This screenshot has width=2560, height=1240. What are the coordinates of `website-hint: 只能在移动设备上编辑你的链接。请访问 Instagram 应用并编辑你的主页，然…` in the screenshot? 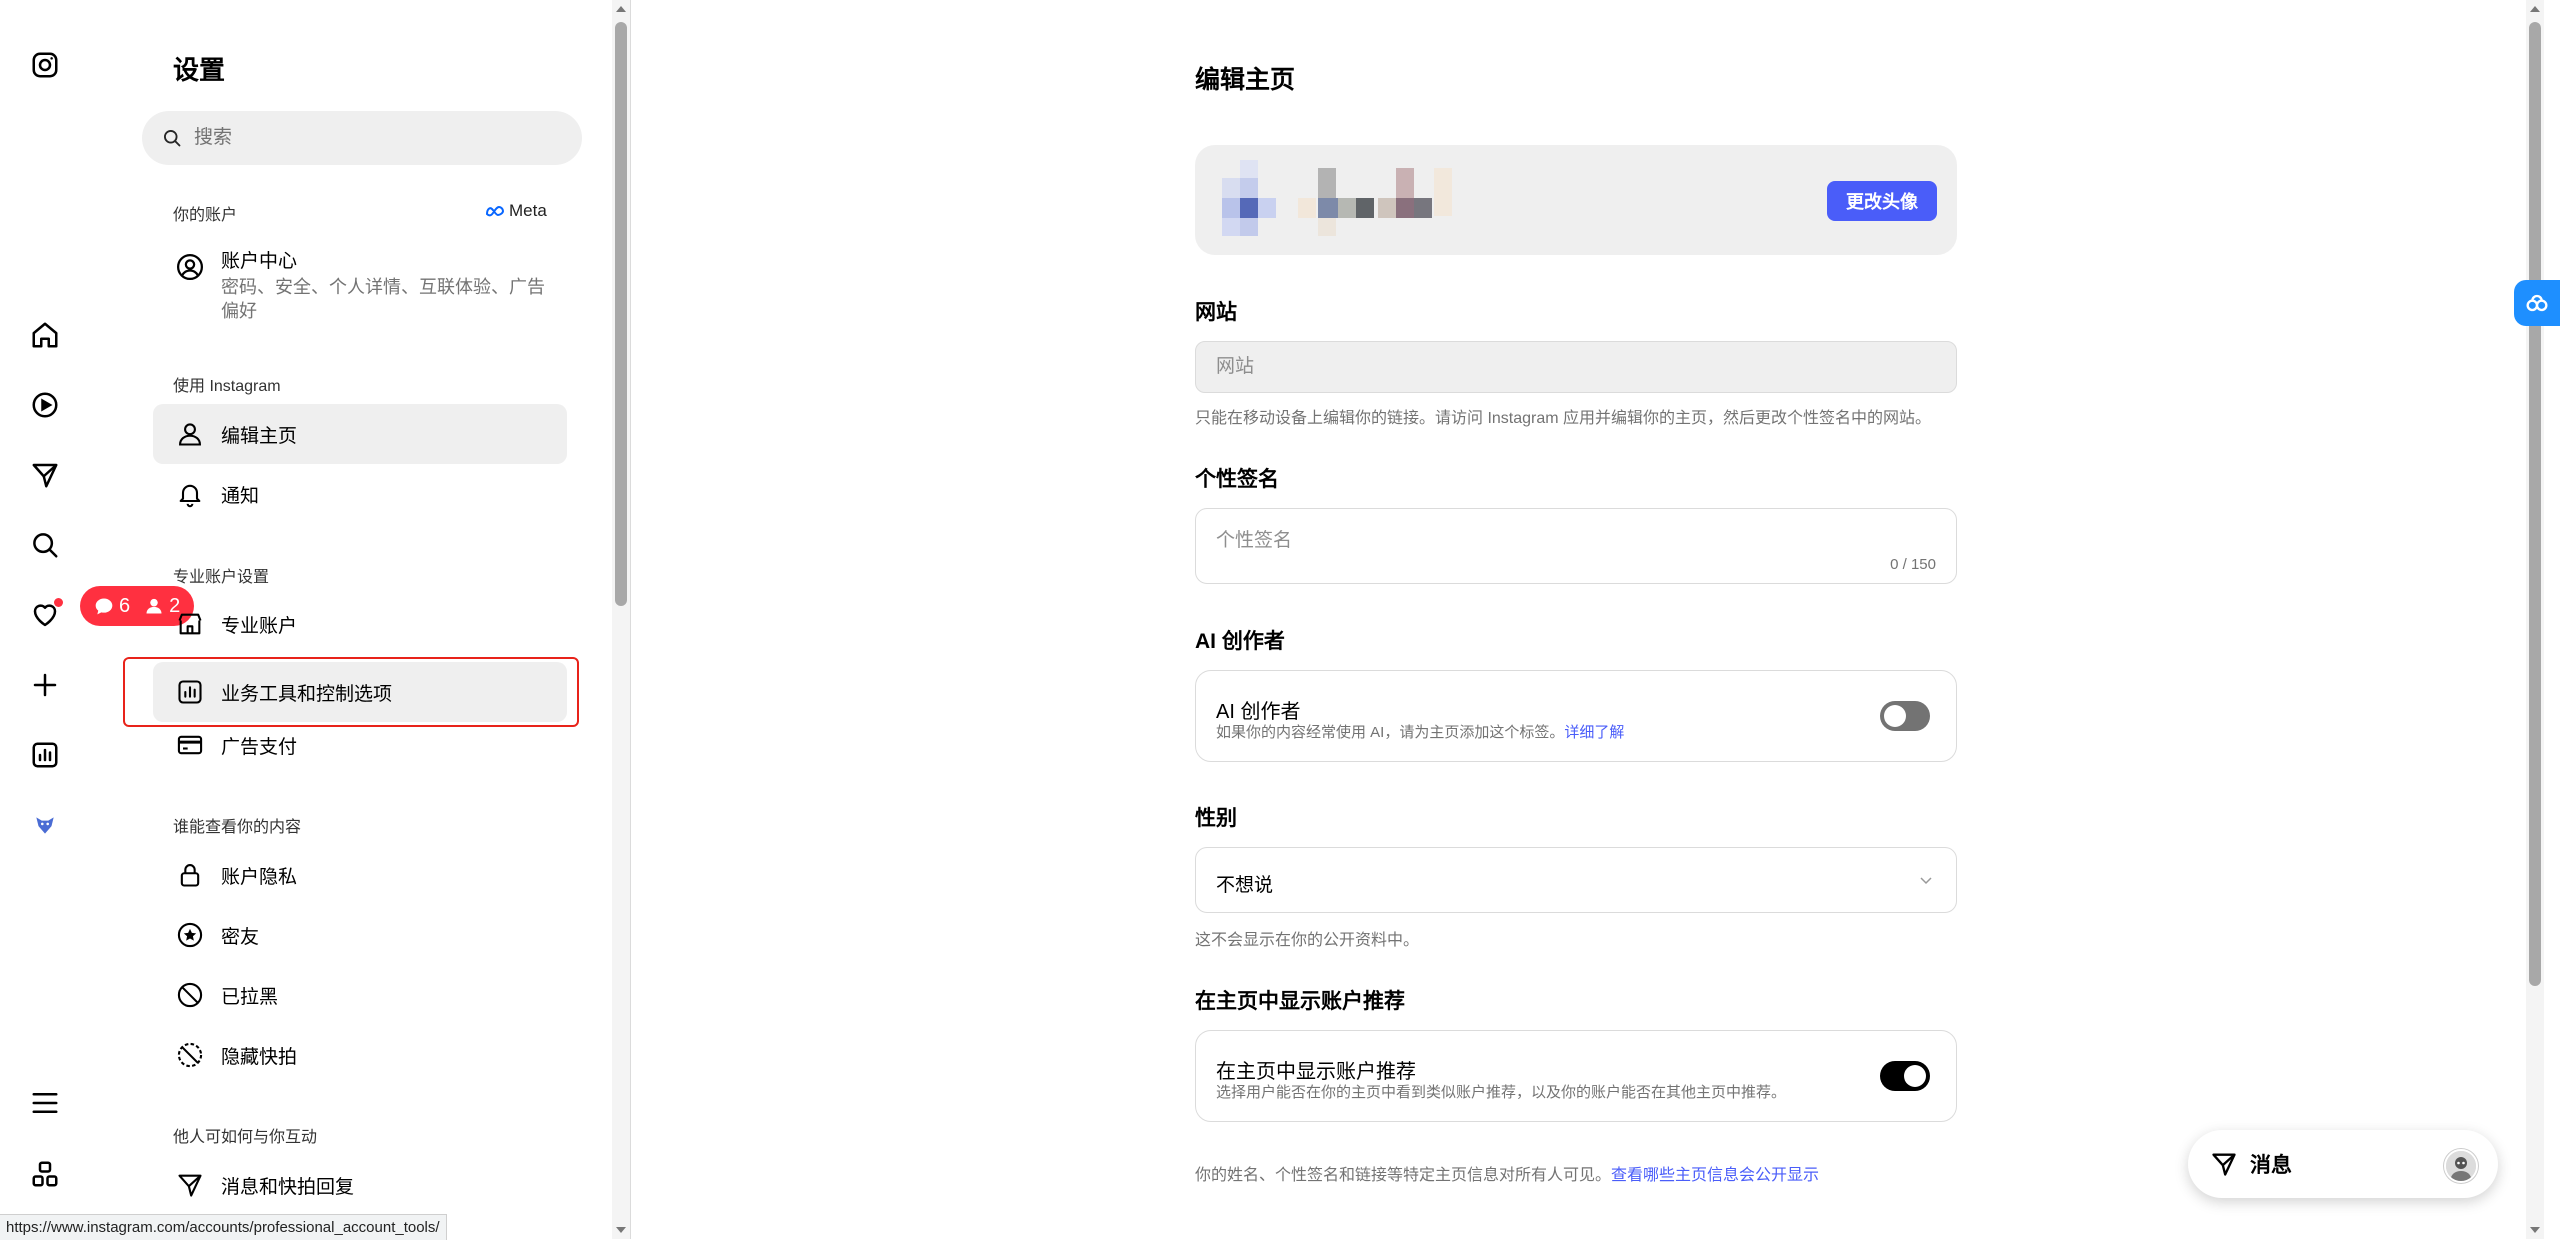 It's located at (1563, 418).